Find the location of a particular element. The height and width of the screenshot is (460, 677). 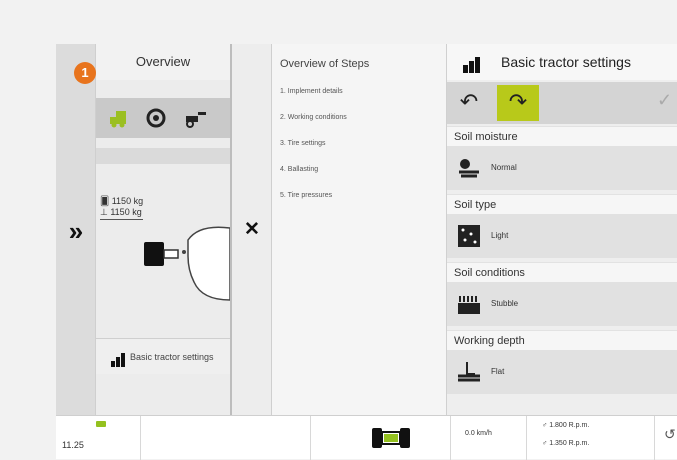

forward-arrow-icon: ↷ is located at coordinates (518, 103).